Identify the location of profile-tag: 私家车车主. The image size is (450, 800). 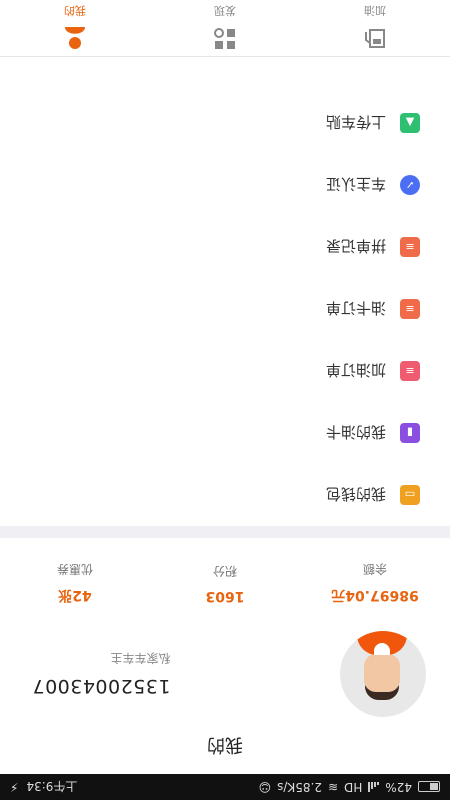
(140, 658).